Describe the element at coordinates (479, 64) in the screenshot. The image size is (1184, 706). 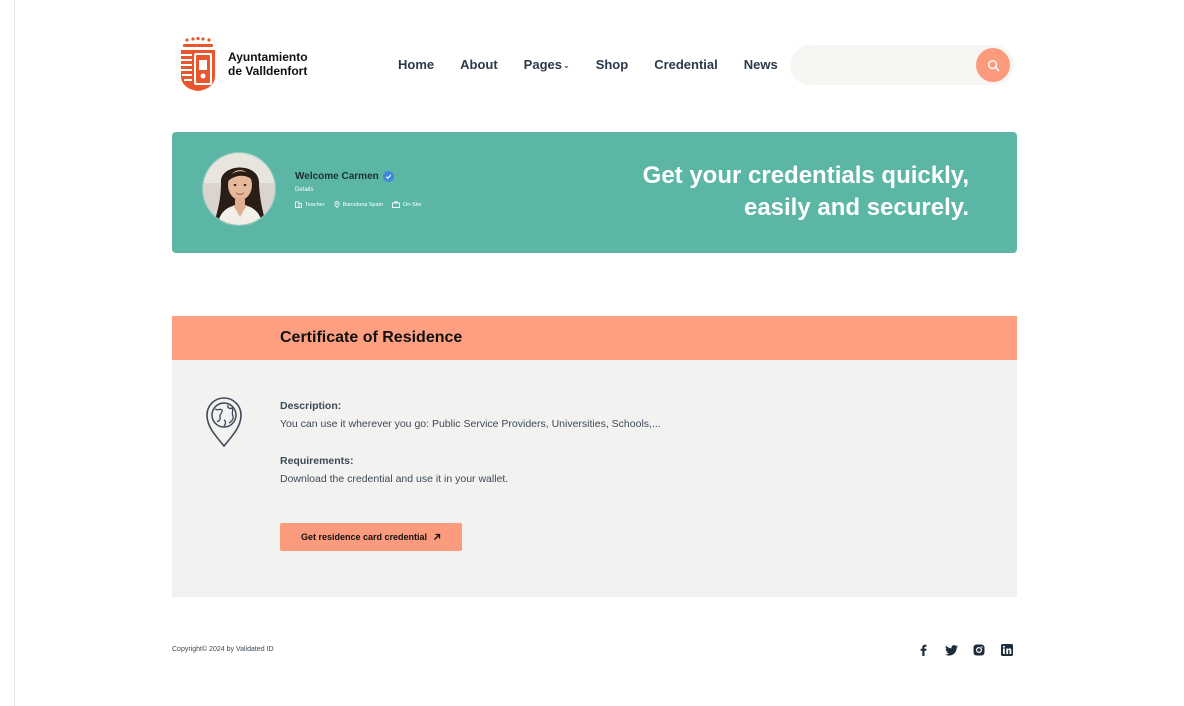
I see `nav-about: About` at that location.